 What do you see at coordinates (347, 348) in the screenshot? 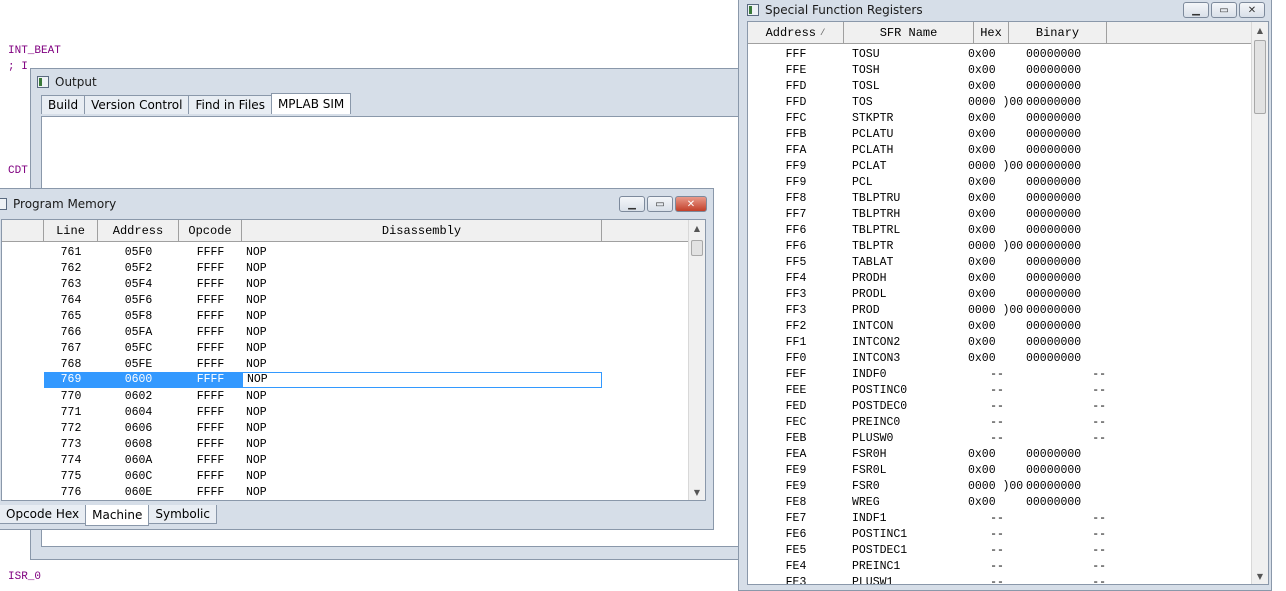
I see `table-row: 767 05FC FFFF NOP` at bounding box center [347, 348].